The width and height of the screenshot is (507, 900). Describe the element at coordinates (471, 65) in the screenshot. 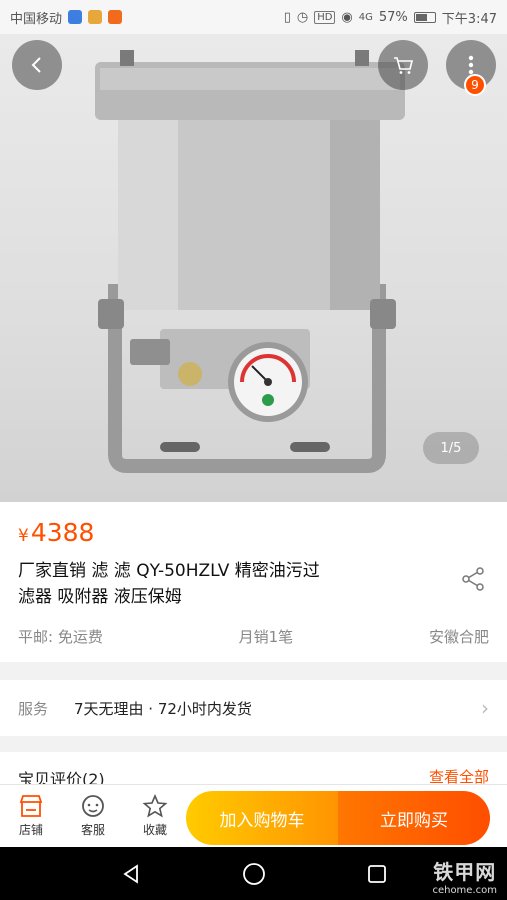

I see `more-vertical-icon` at that location.